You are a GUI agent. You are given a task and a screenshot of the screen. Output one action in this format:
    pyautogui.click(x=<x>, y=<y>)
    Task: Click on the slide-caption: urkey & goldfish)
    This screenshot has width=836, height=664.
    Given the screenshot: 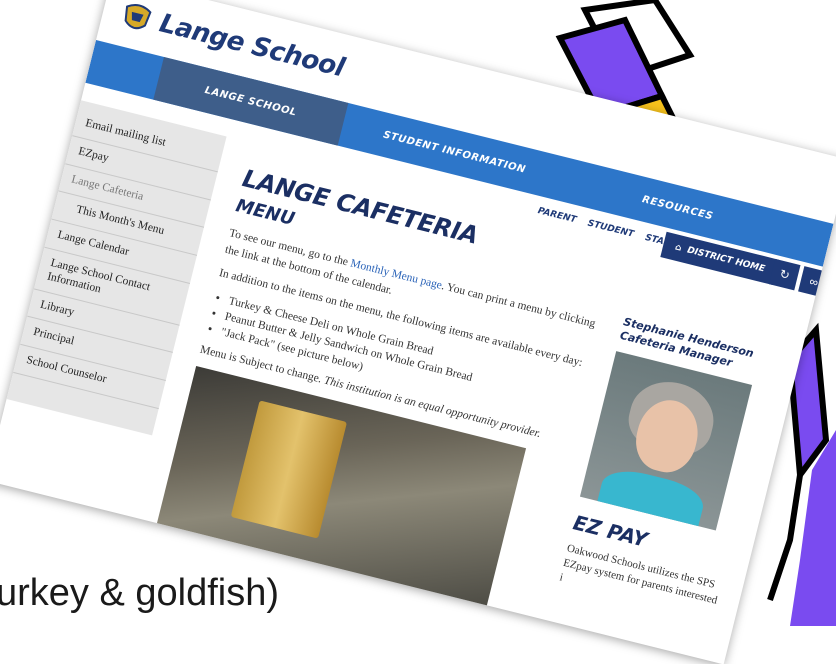 What is the action you would take?
    pyautogui.click(x=140, y=593)
    